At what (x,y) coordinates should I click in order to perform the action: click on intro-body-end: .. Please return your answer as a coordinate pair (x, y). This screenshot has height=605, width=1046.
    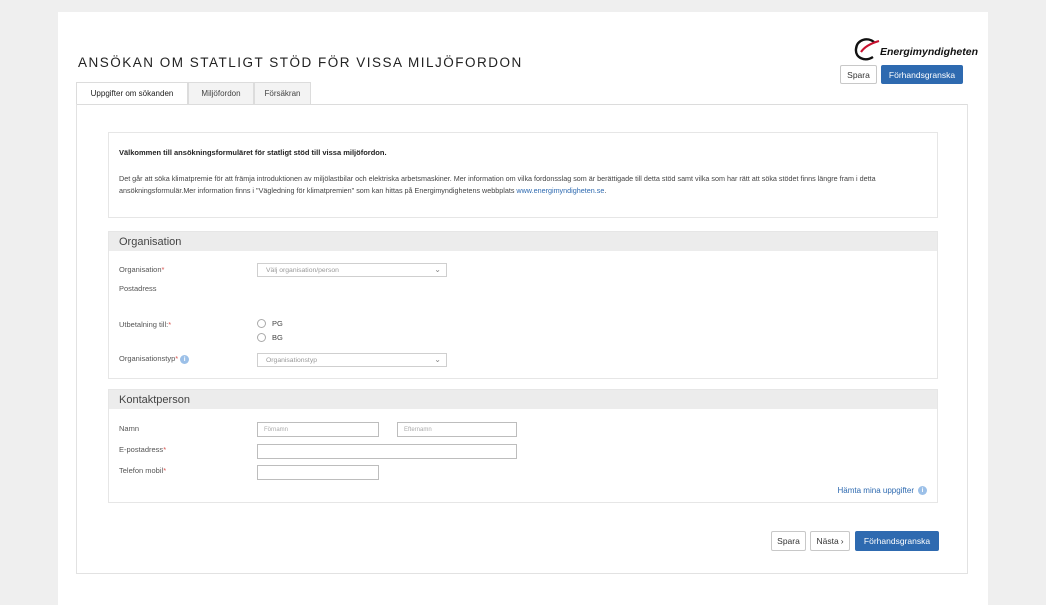
    Looking at the image, I should click on (605, 190).